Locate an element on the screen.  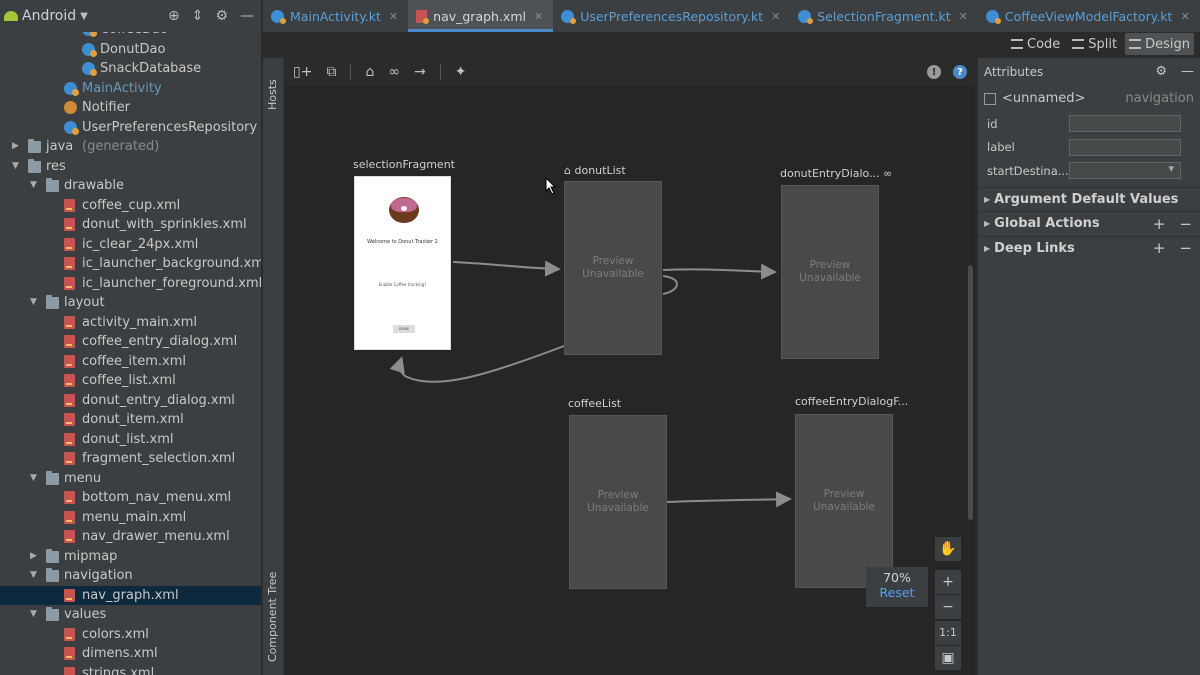
deep-links-section: ▶ Deep Links + − is located at coordinates (1089, 248).